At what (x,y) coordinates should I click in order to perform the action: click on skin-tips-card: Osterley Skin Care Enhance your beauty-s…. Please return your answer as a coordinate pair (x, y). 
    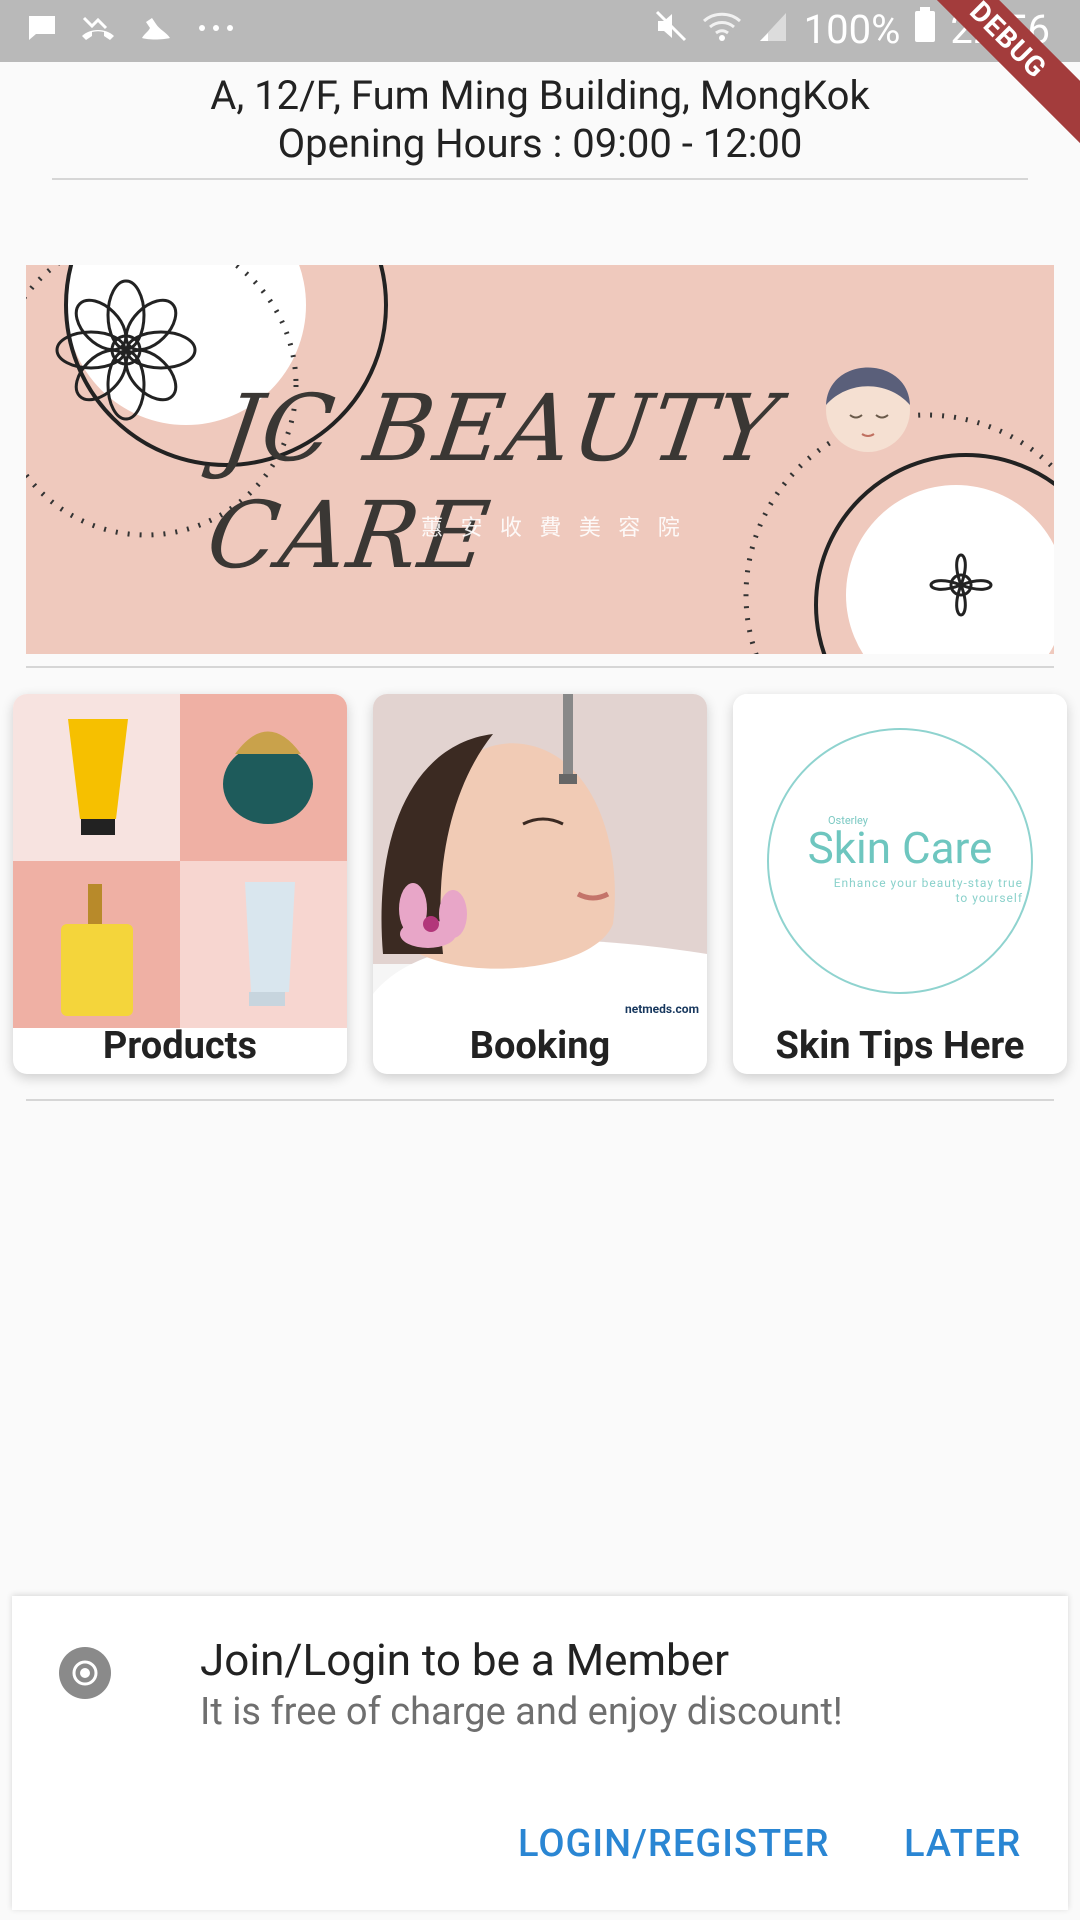
    Looking at the image, I should click on (900, 884).